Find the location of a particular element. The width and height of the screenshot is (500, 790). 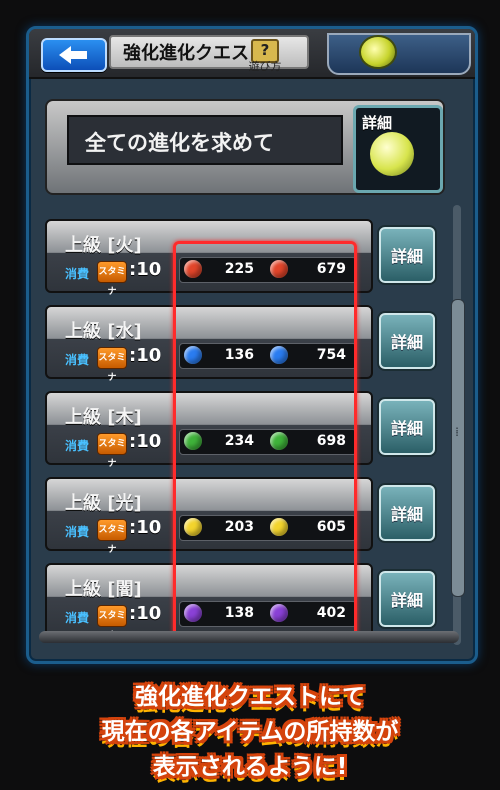

banner-detail-button: 詳細 is located at coordinates (398, 149).